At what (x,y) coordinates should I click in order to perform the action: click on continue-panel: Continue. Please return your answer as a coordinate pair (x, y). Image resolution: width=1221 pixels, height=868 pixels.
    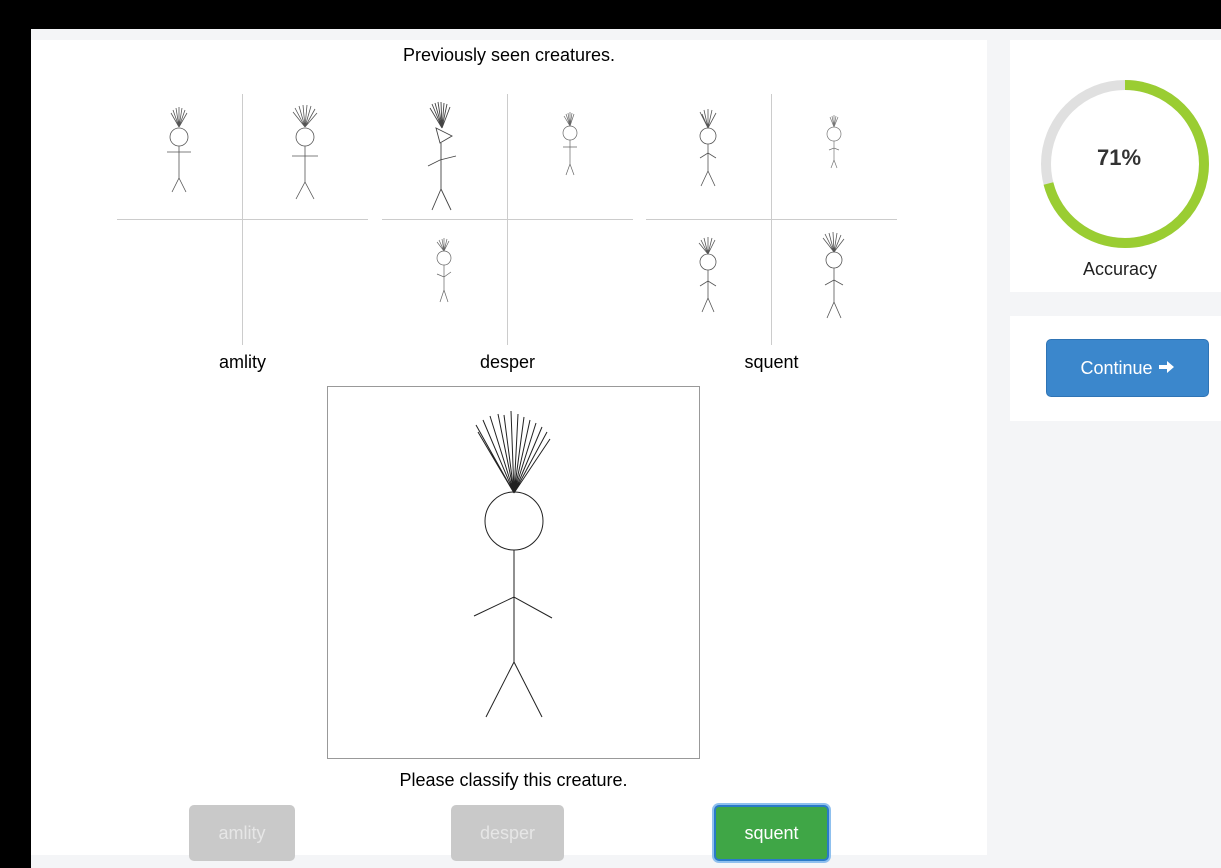
    Looking at the image, I should click on (1115, 368).